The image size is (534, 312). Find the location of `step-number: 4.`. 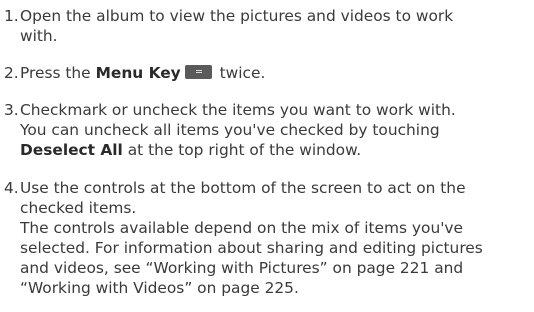

step-number: 4. is located at coordinates (11, 188).